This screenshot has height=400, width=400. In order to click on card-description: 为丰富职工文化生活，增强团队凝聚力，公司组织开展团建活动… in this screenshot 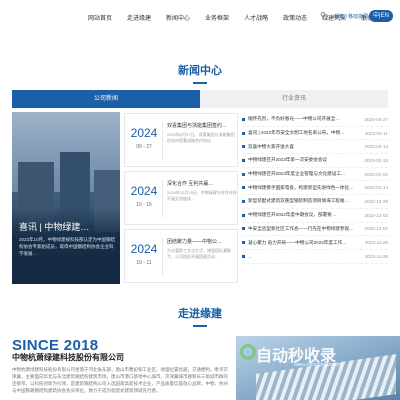, I will do `click(199, 253)`.